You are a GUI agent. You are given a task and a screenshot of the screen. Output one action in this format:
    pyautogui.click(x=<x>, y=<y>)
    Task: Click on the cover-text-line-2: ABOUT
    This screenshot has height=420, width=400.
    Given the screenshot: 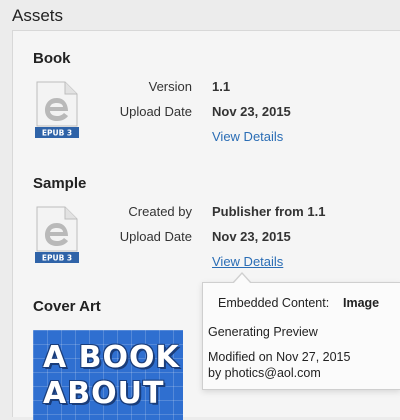 What is the action you would take?
    pyautogui.click(x=104, y=393)
    